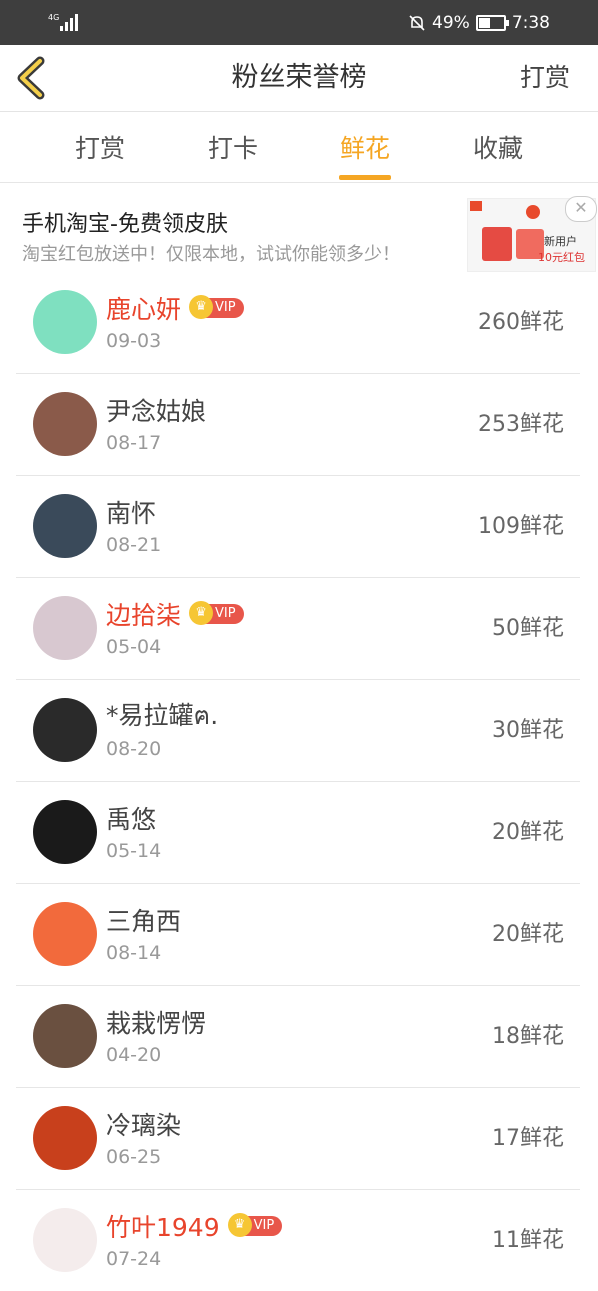  I want to click on tab-favorites: 收藏, so click(498, 147).